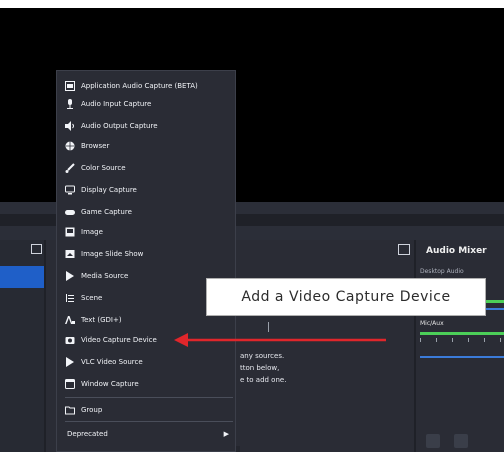 The width and height of the screenshot is (504, 452). Describe the element at coordinates (404, 249) in the screenshot. I see `sources-undock-icon` at that location.